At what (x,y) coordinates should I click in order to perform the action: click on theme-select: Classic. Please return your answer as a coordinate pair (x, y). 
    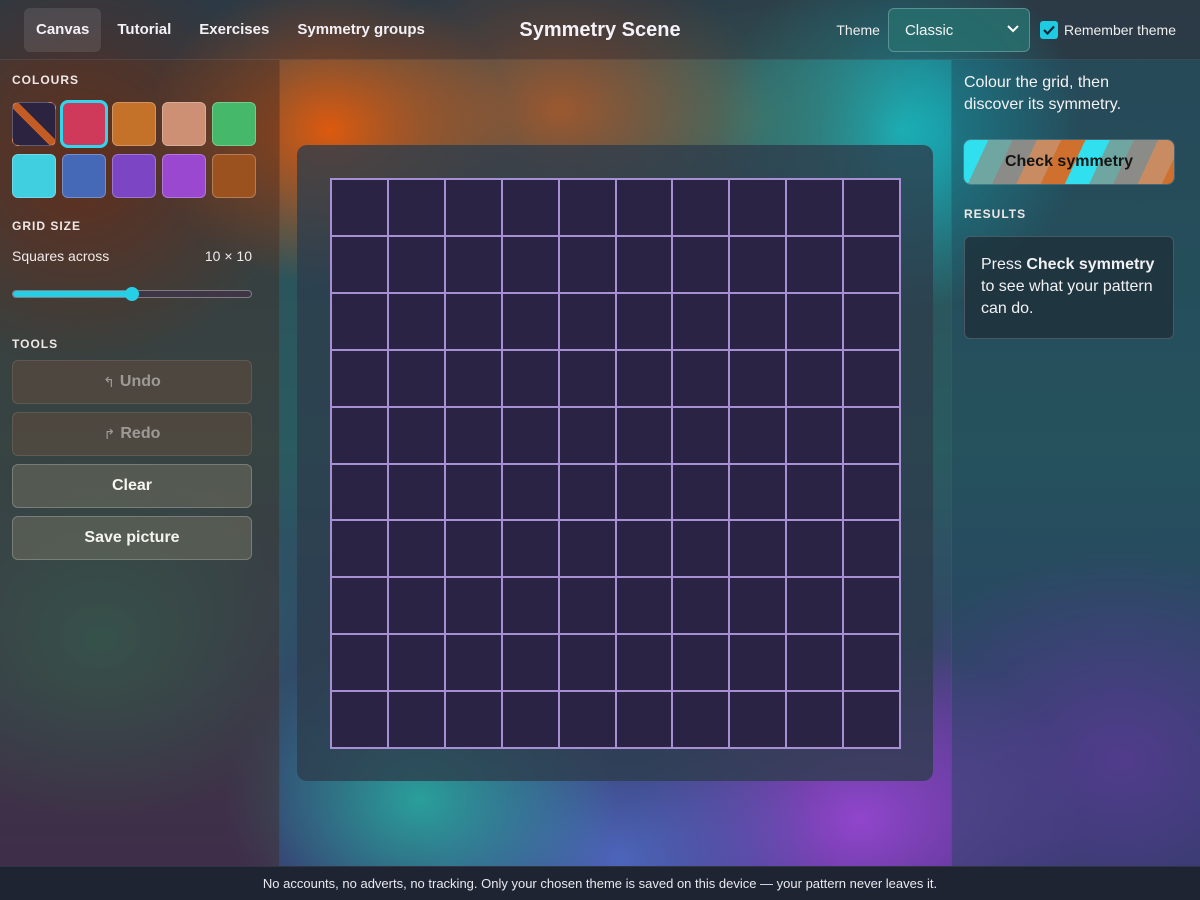
    Looking at the image, I should click on (958, 30).